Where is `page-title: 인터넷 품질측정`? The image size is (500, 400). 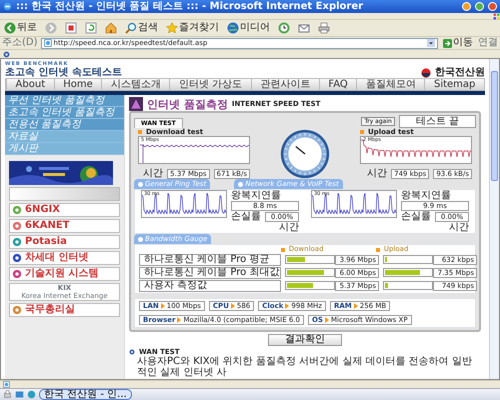
page-title: 인터넷 품질측정 is located at coordinates (187, 104).